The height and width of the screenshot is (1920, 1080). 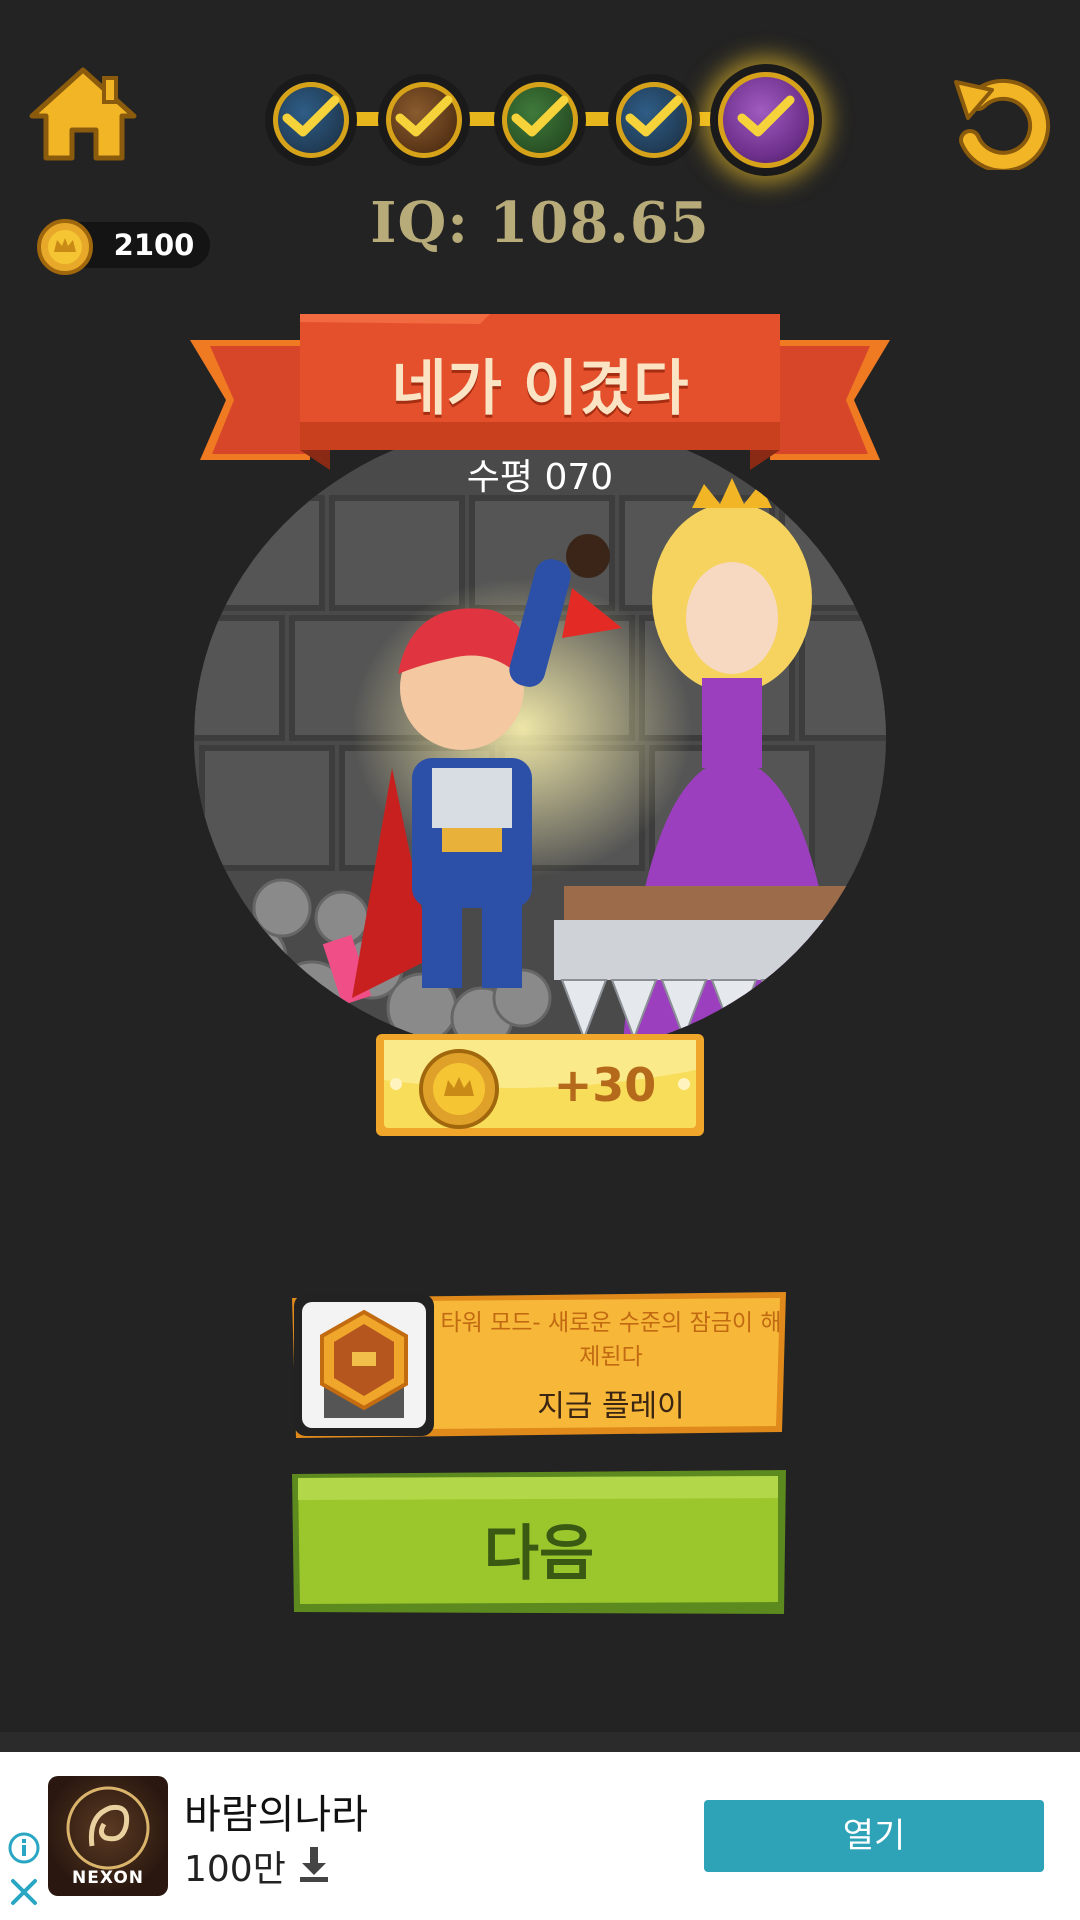 I want to click on next-button-label: 다음, so click(x=539, y=1554).